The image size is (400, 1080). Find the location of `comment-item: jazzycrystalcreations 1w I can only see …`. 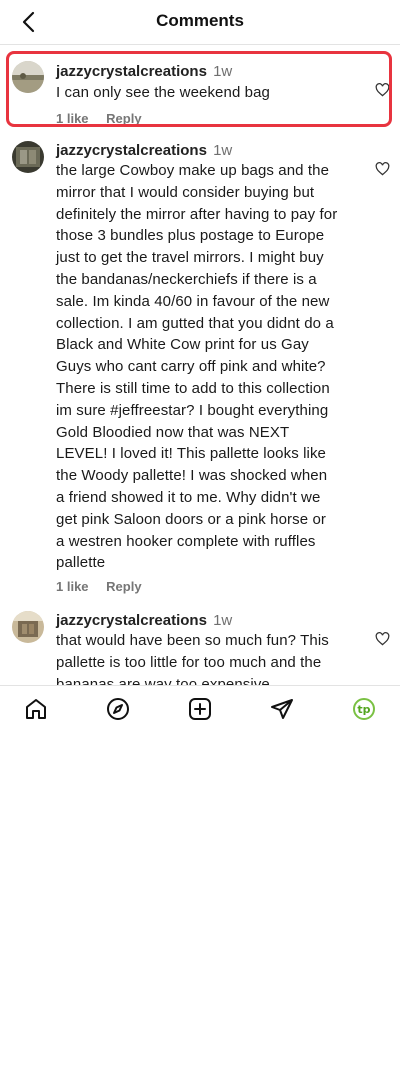

comment-item: jazzycrystalcreations 1w I can only see … is located at coordinates (200, 90).